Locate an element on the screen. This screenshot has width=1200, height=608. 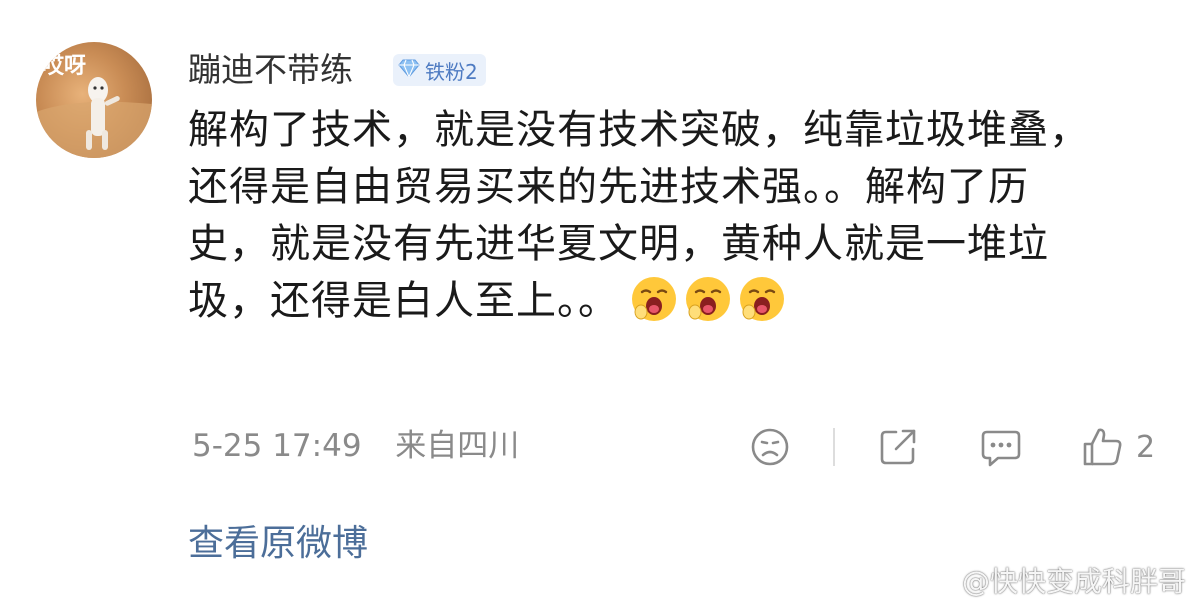
comment-meta: 5-25 17:49 来自四川 is located at coordinates (355, 446).